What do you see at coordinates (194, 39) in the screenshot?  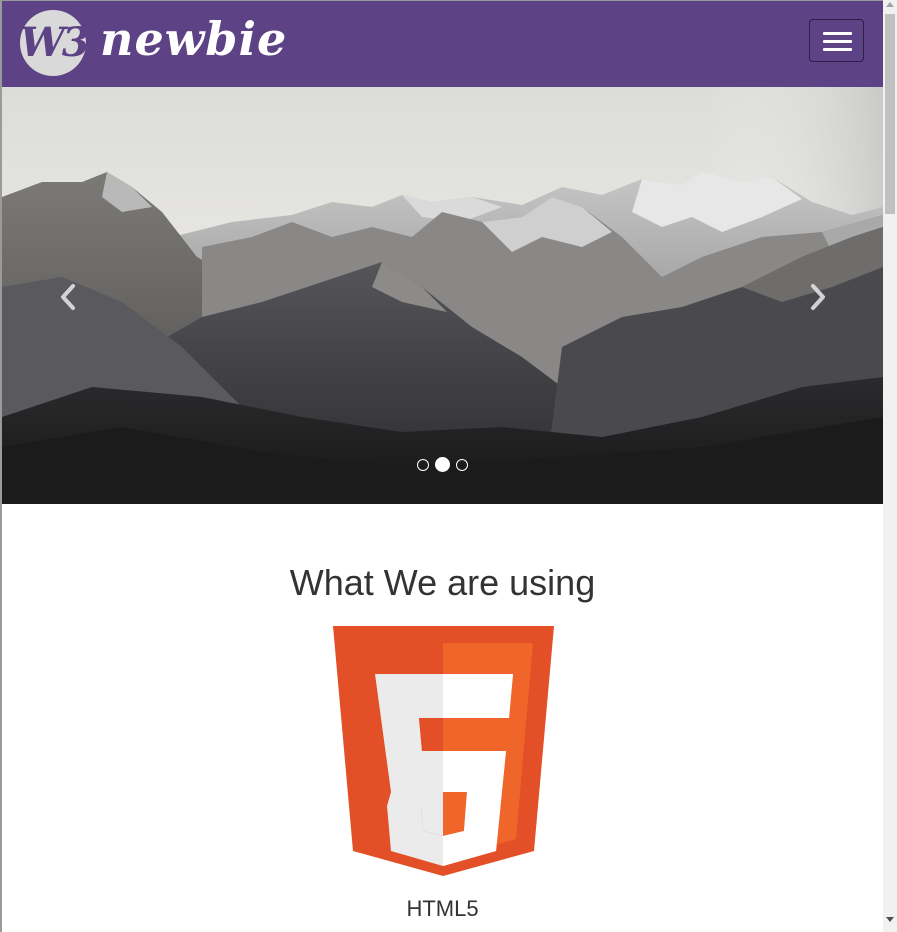 I see `logo-text: newbie` at bounding box center [194, 39].